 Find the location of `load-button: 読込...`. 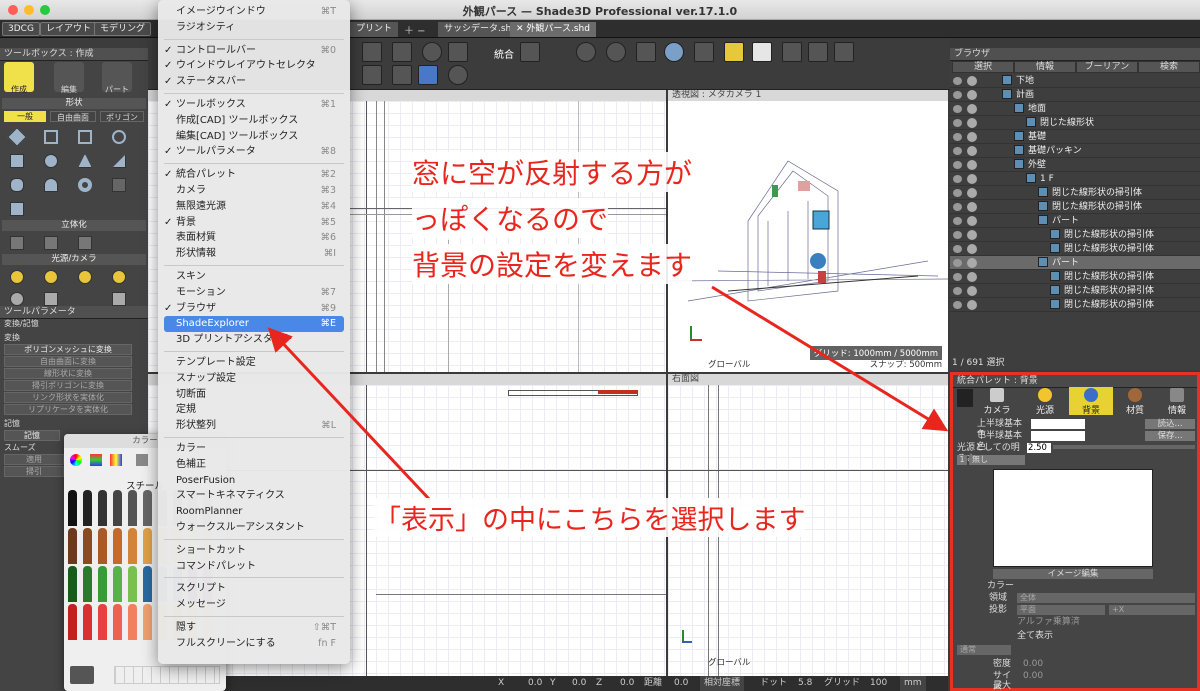

load-button: 読込... is located at coordinates (1170, 424).